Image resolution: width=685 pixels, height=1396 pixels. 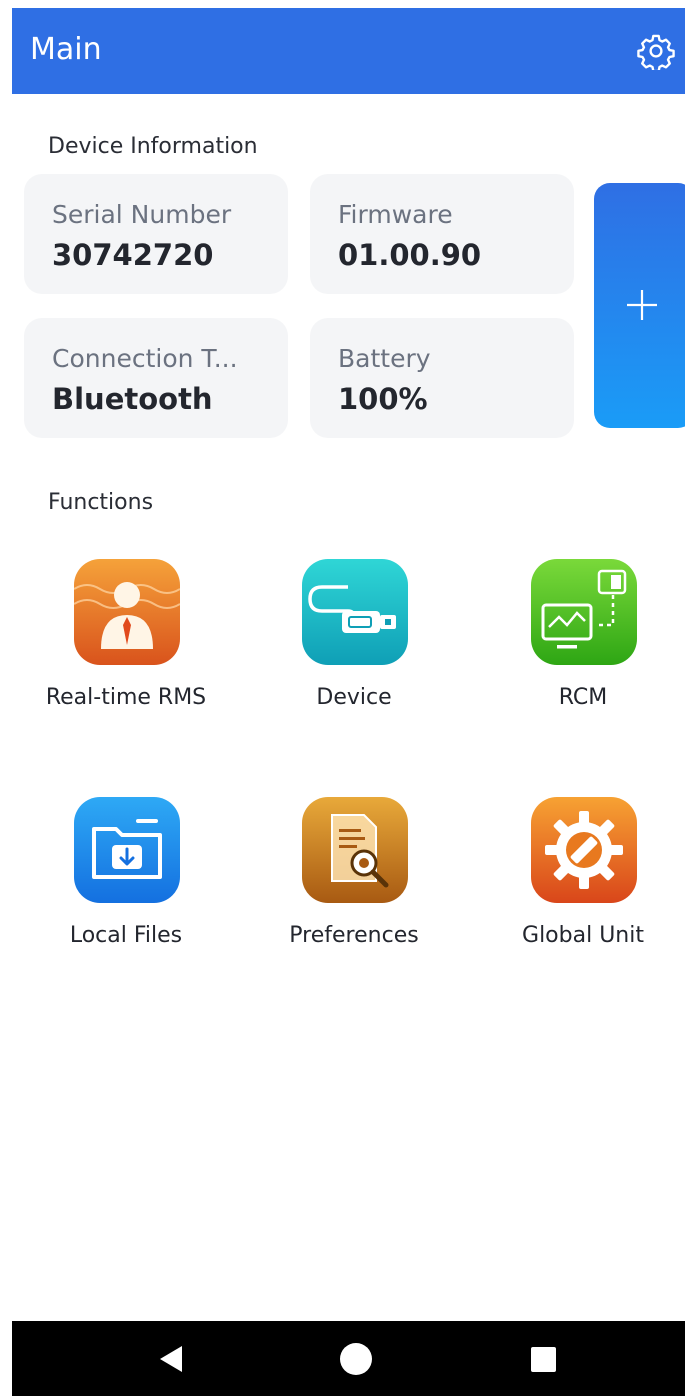 What do you see at coordinates (126, 935) in the screenshot?
I see `function-label: Local Files` at bounding box center [126, 935].